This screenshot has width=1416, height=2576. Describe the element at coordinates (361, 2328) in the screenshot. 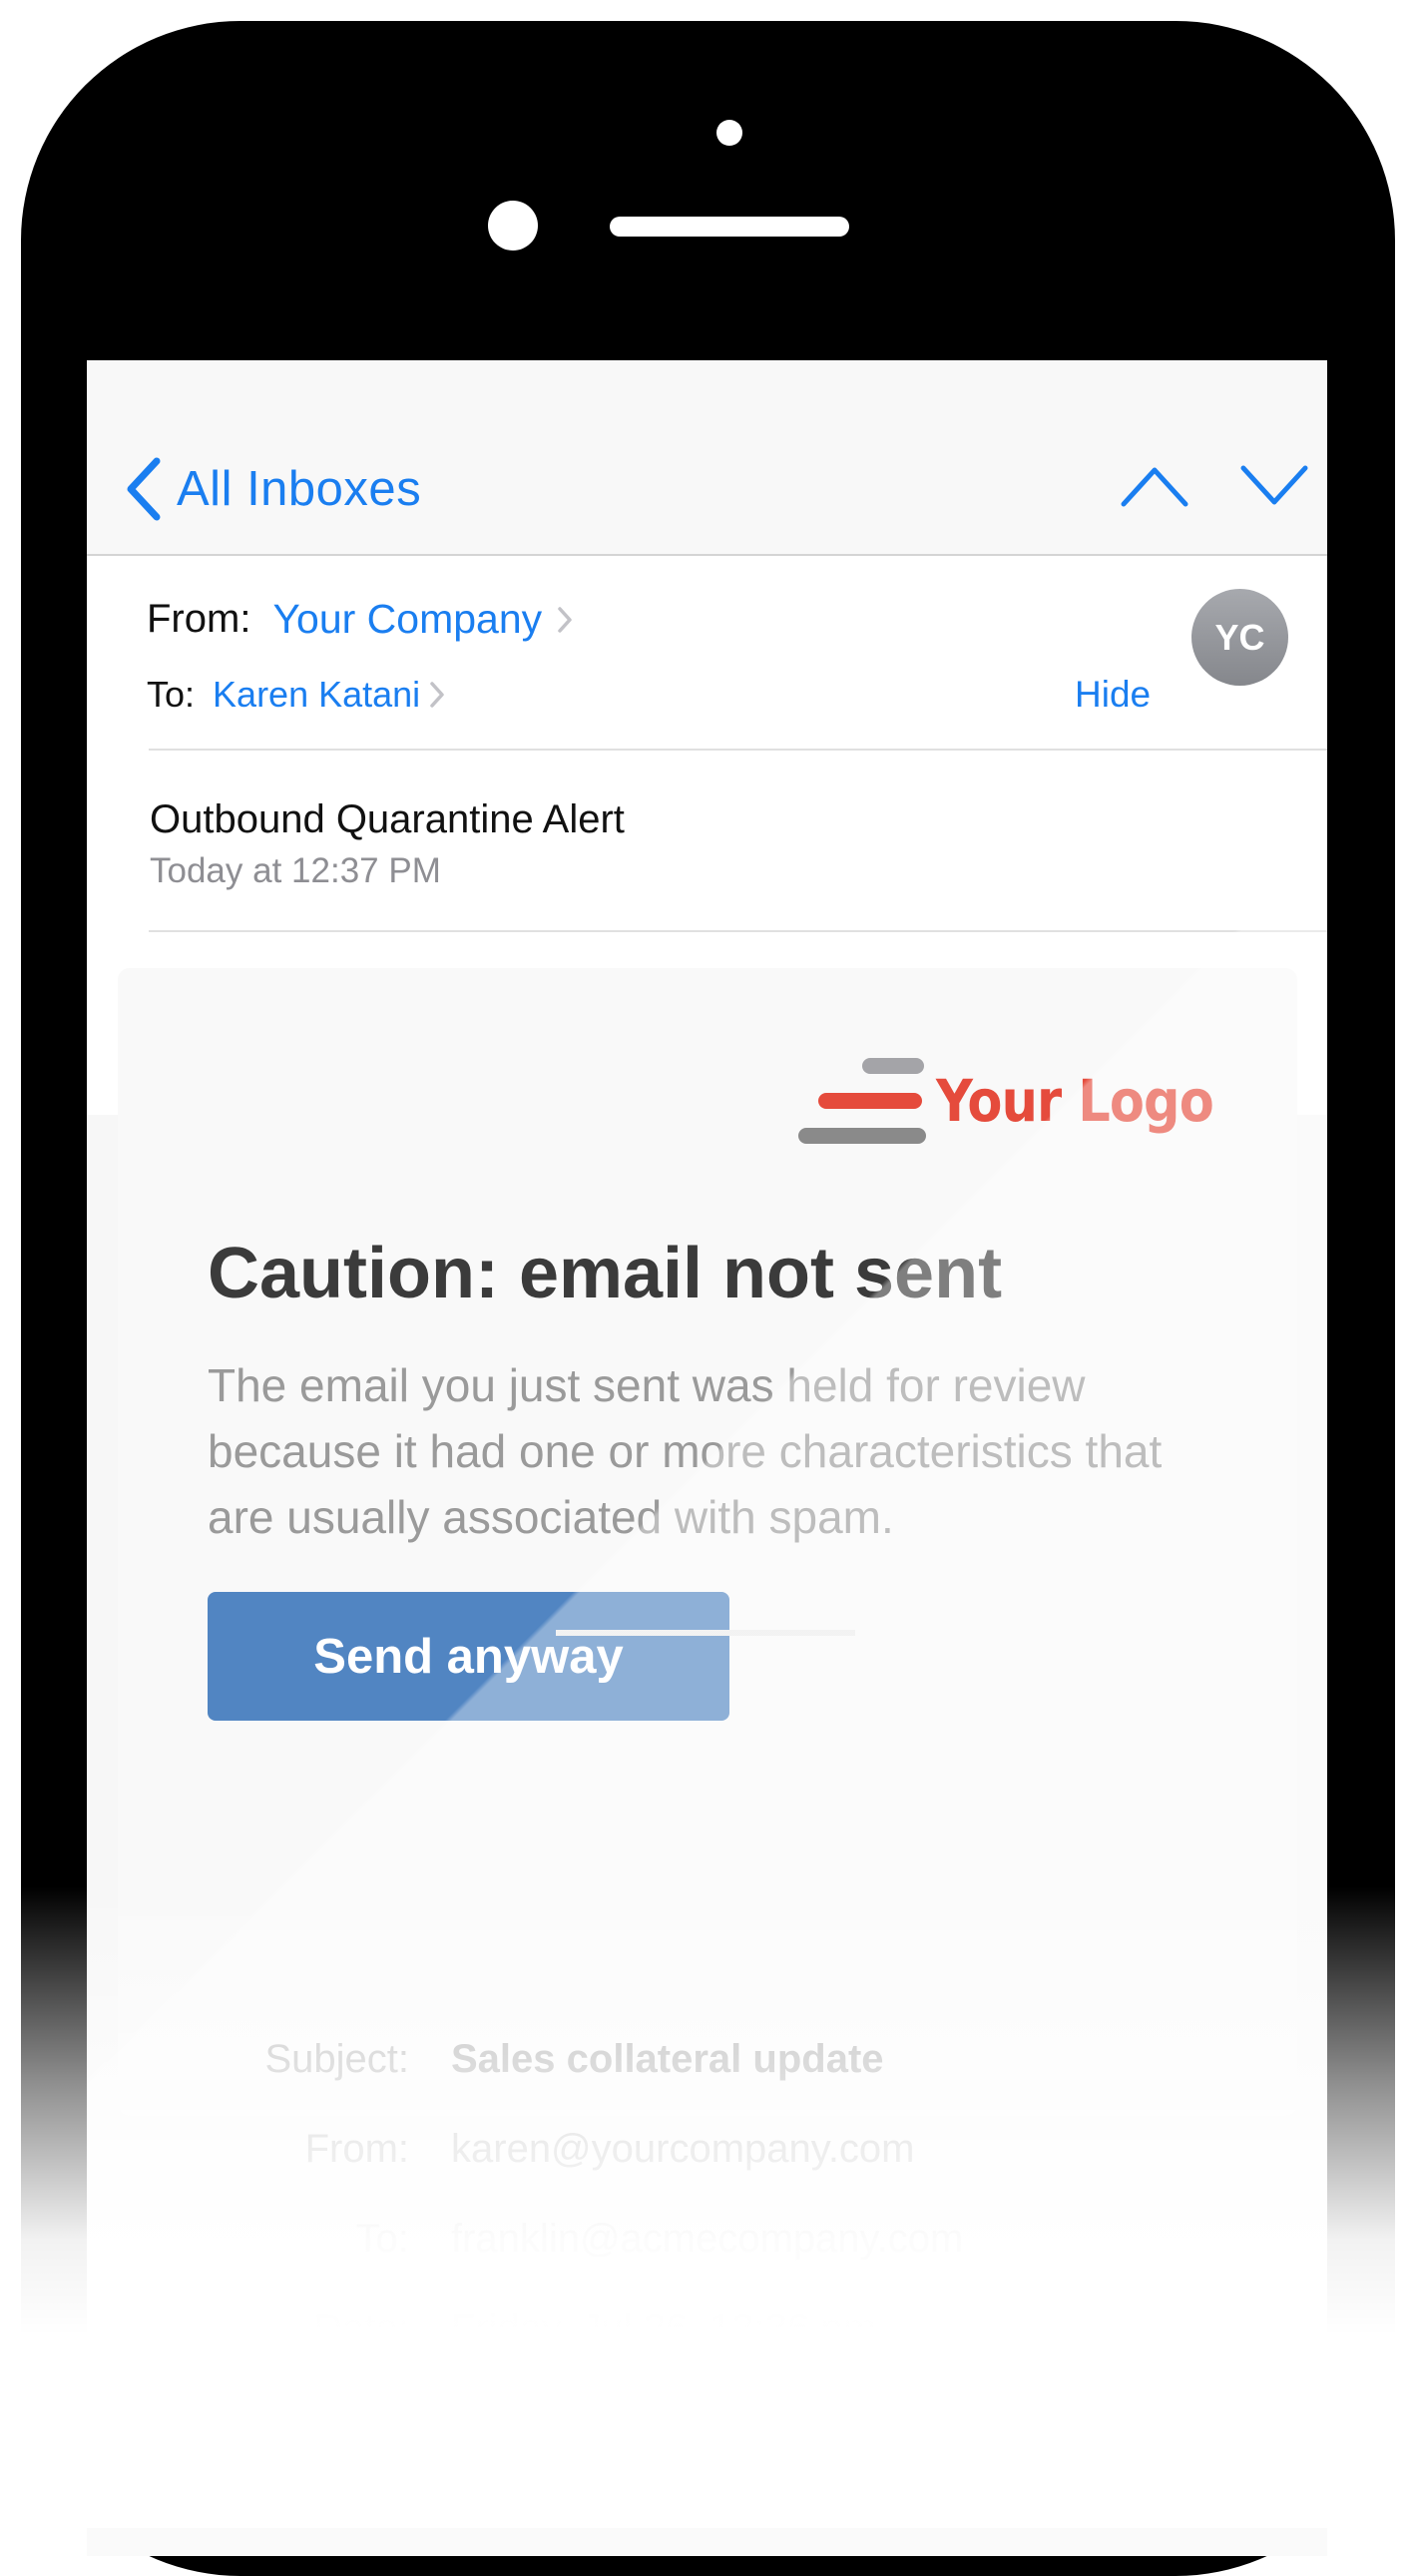

I see `detail-key: Date:` at that location.